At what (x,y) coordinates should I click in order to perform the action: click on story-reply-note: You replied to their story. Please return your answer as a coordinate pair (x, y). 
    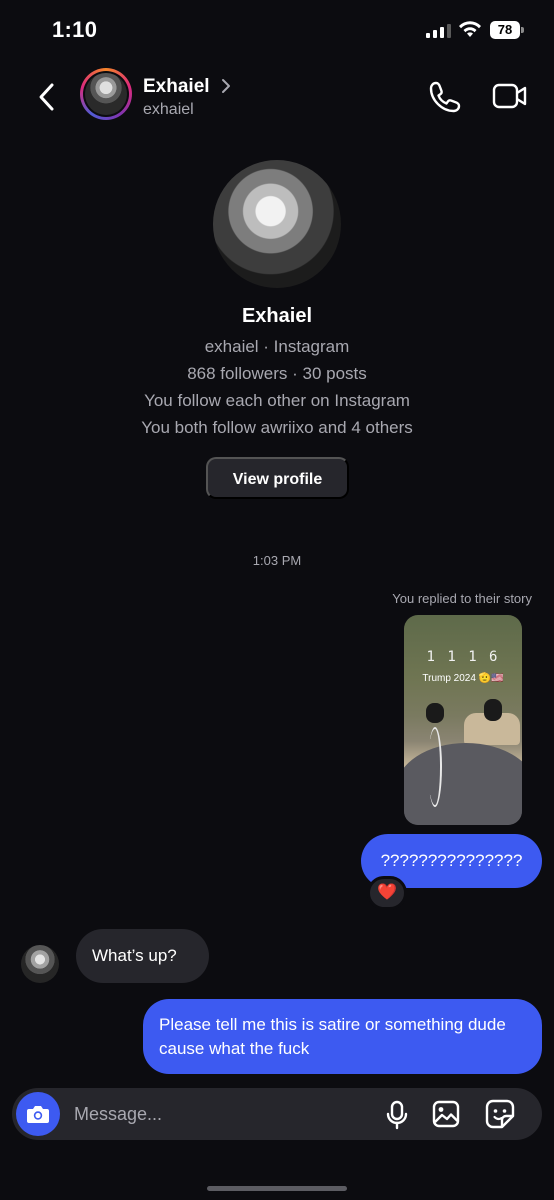
    Looking at the image, I should click on (462, 598).